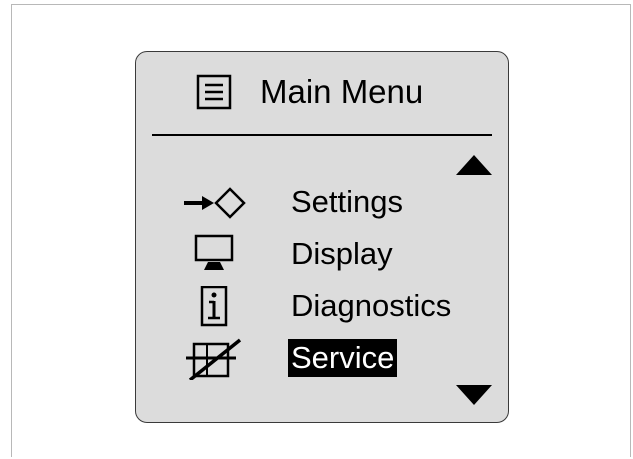  What do you see at coordinates (343, 358) in the screenshot?
I see `menu-item-label: Service` at bounding box center [343, 358].